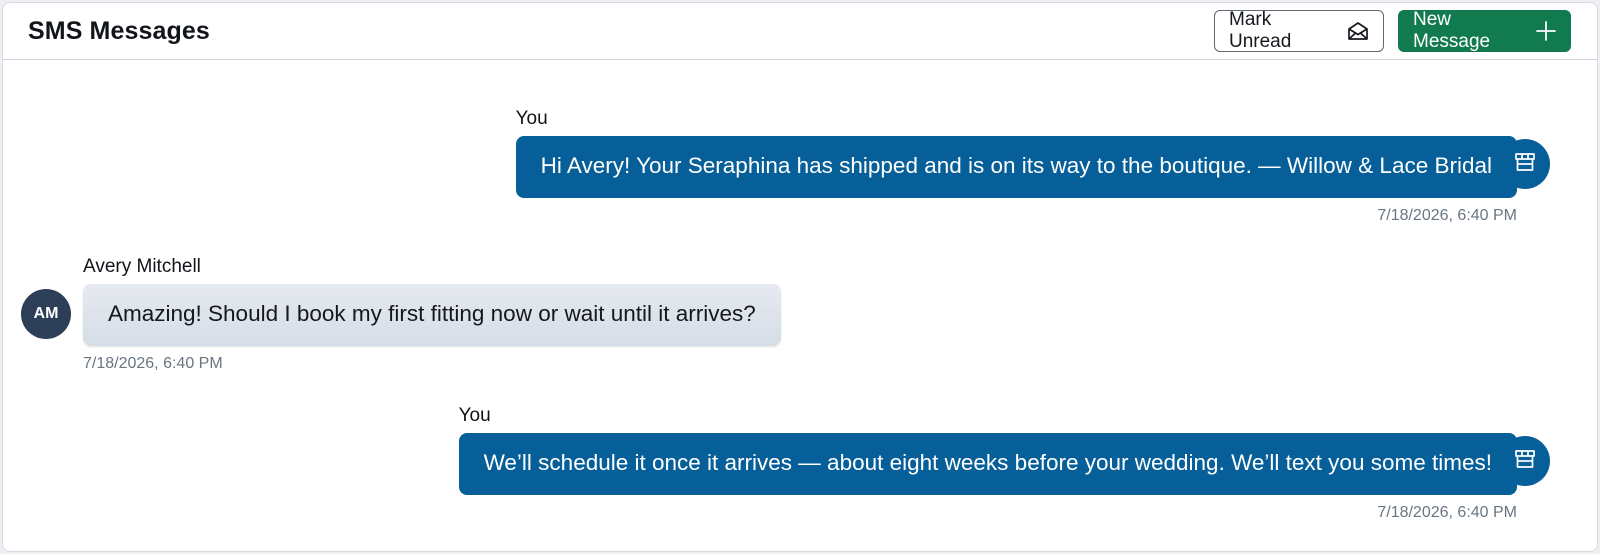  I want to click on envelope-open-icon, so click(1358, 31).